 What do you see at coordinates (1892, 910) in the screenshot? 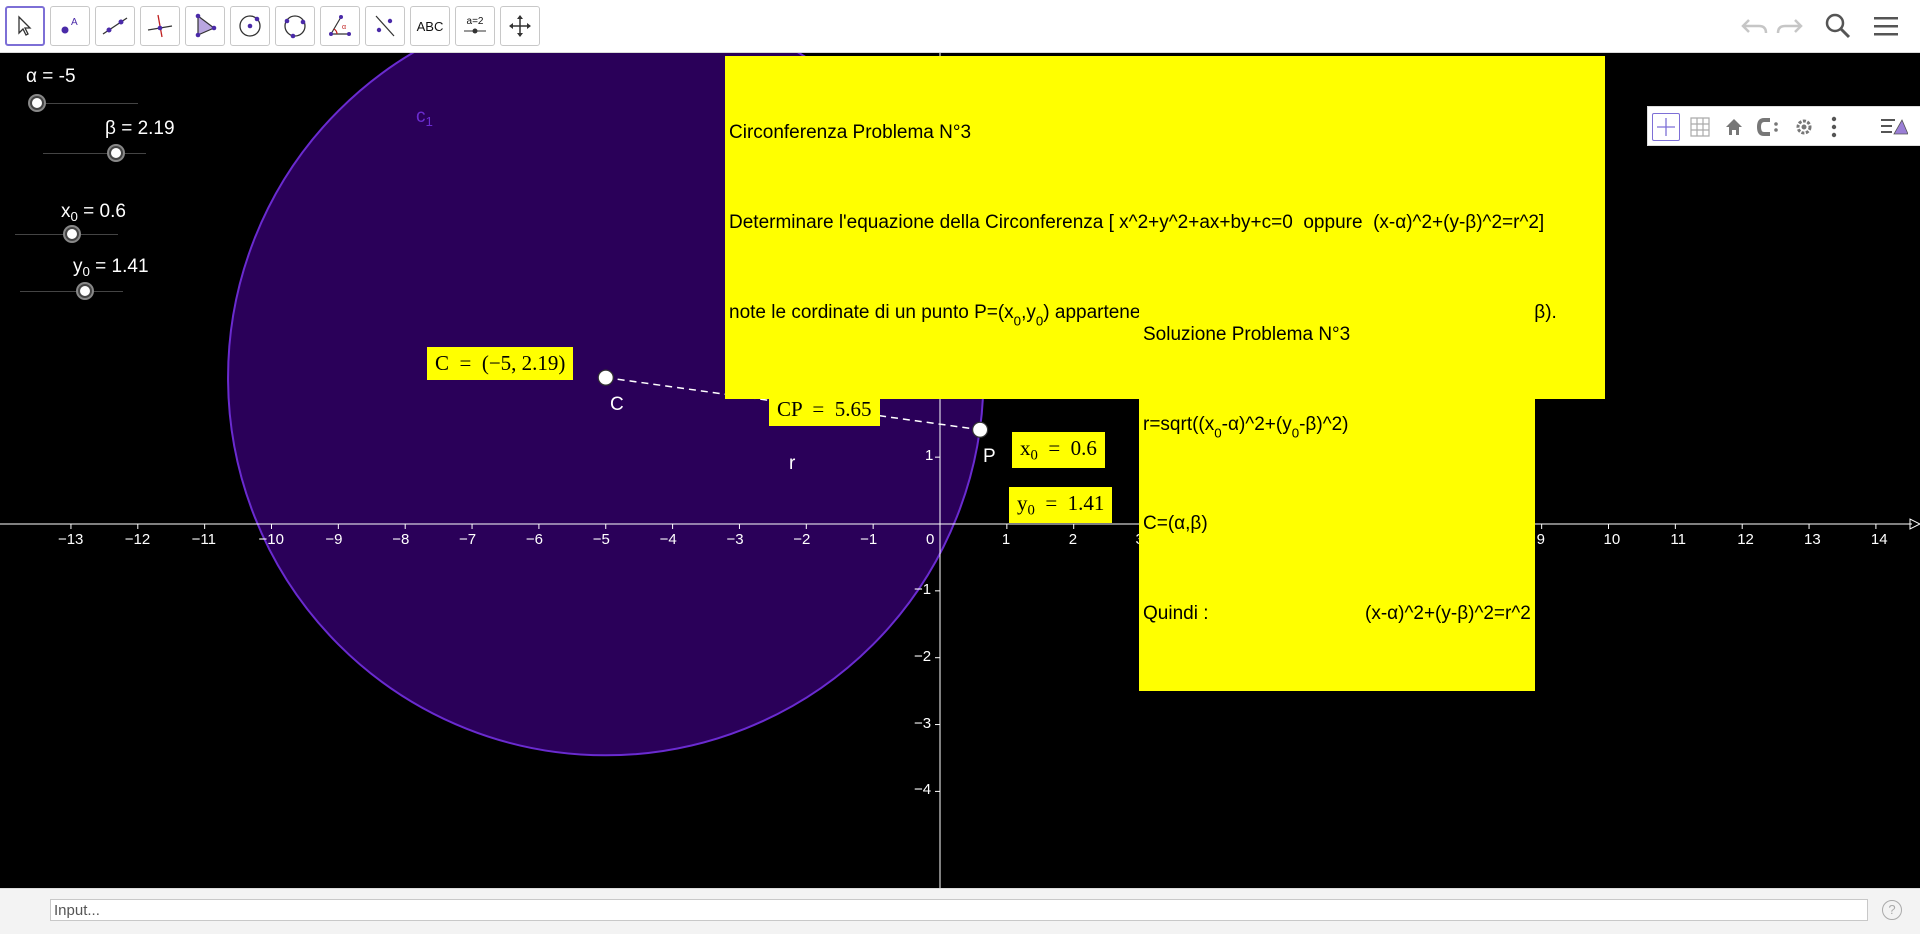
I see `input-help-icon: ?` at bounding box center [1892, 910].